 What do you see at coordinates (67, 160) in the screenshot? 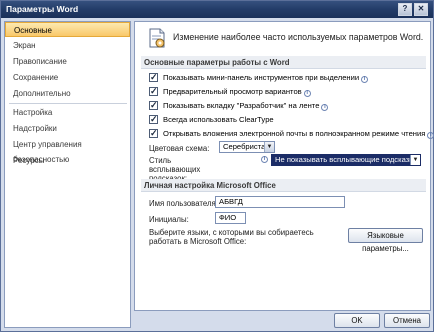
I see `sidebar-item-resources: Ресурсы` at bounding box center [67, 160].